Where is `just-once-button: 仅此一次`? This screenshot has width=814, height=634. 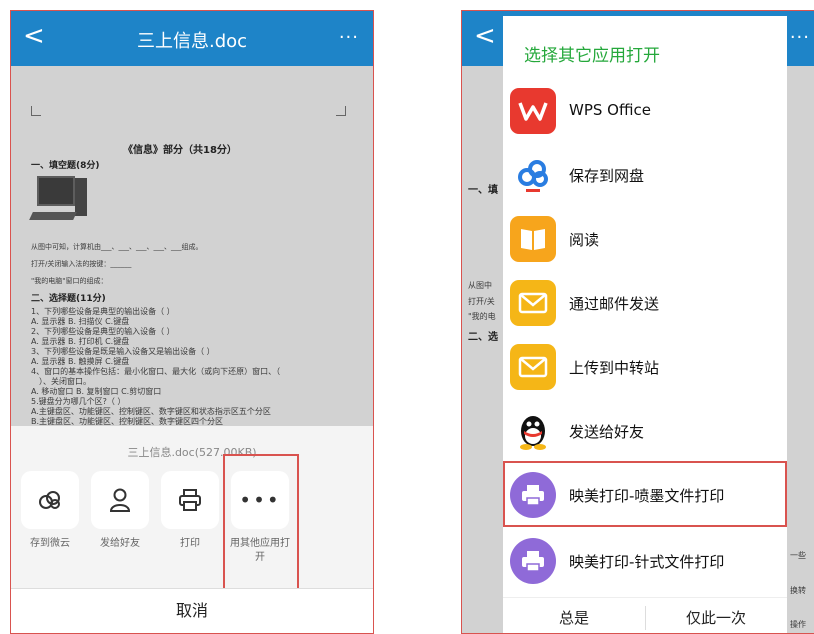
just-once-button: 仅此一次 is located at coordinates (716, 615).